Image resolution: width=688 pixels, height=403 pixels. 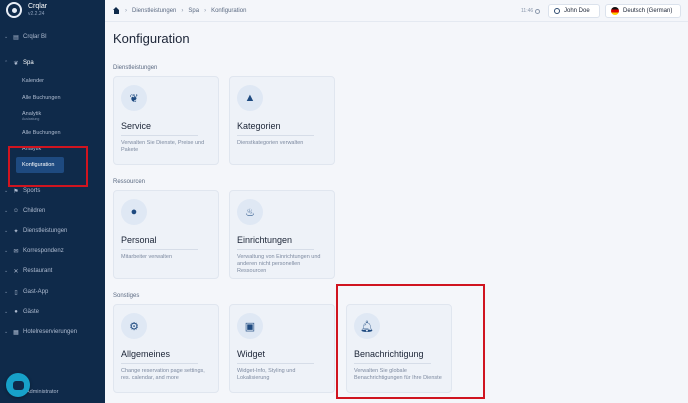 What do you see at coordinates (557, 11) in the screenshot?
I see `user-icon` at bounding box center [557, 11].